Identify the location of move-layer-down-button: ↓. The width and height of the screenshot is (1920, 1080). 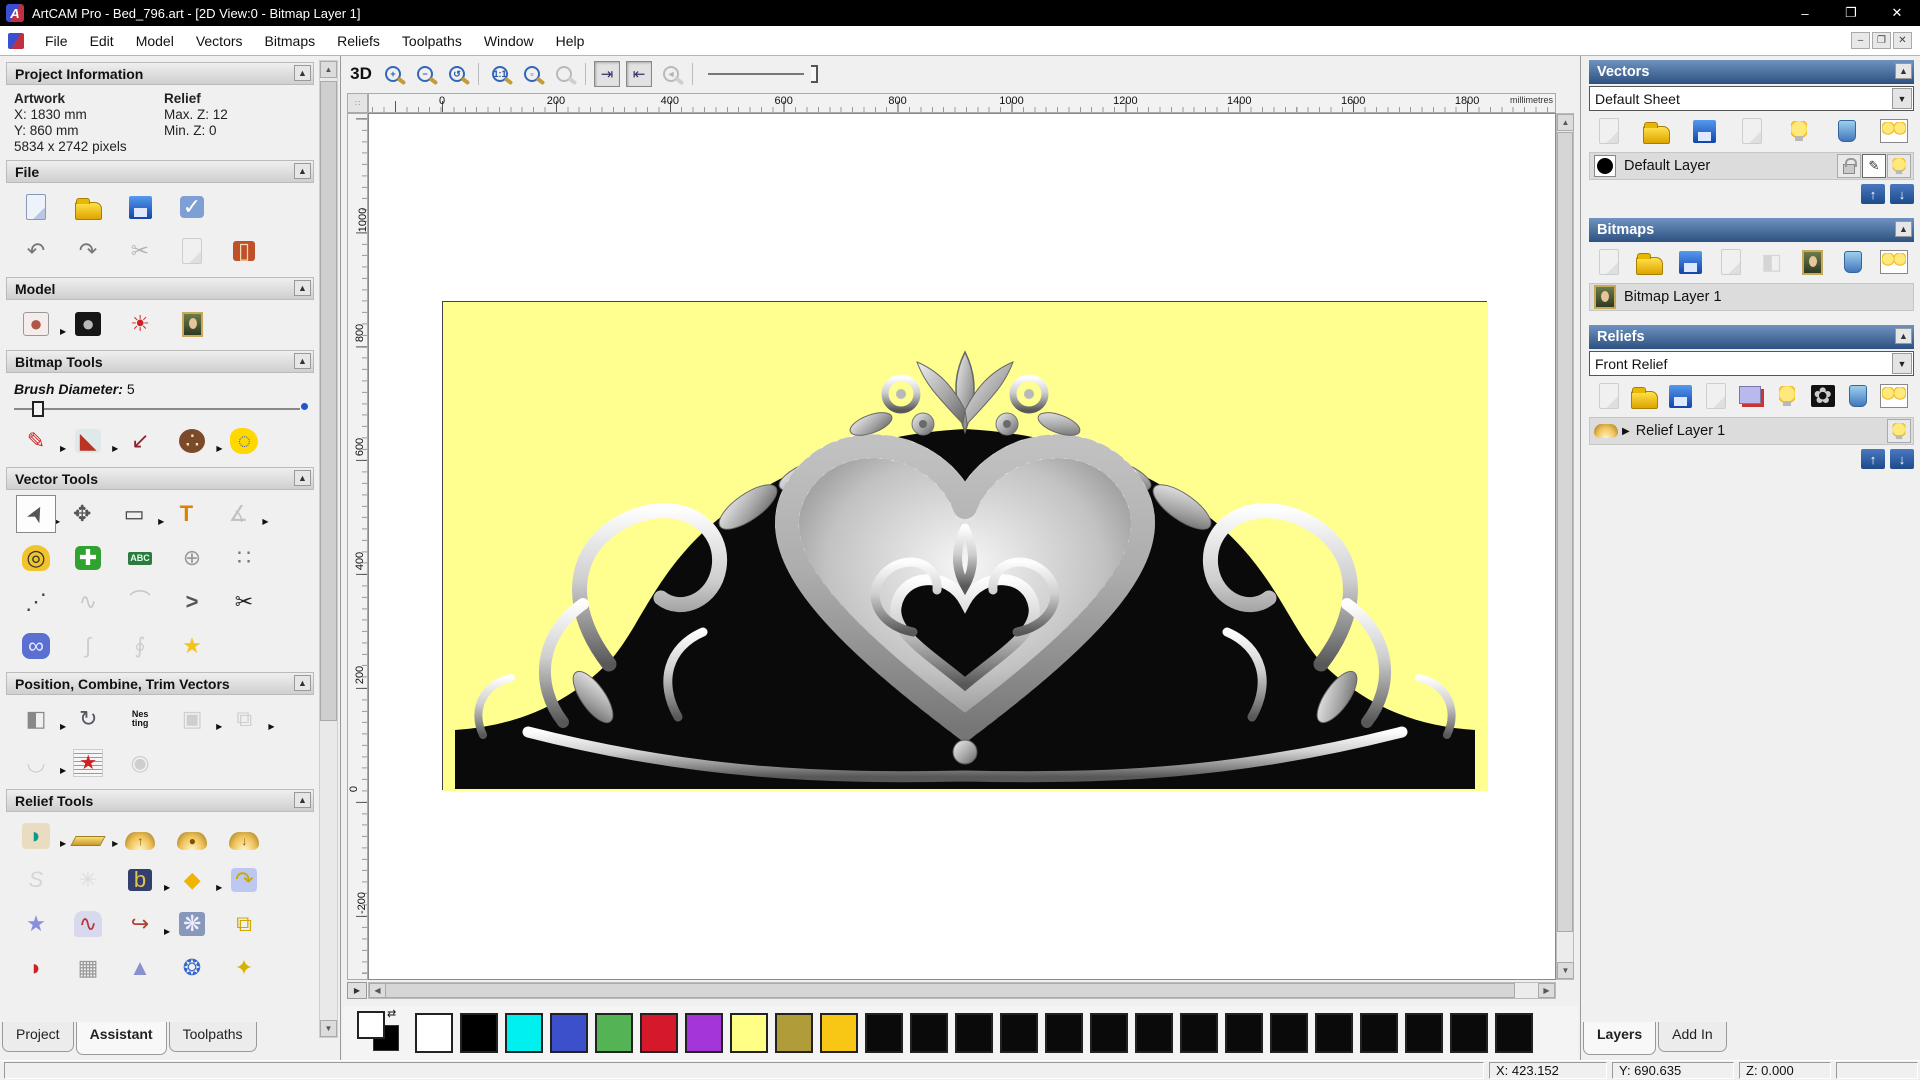
(1902, 194).